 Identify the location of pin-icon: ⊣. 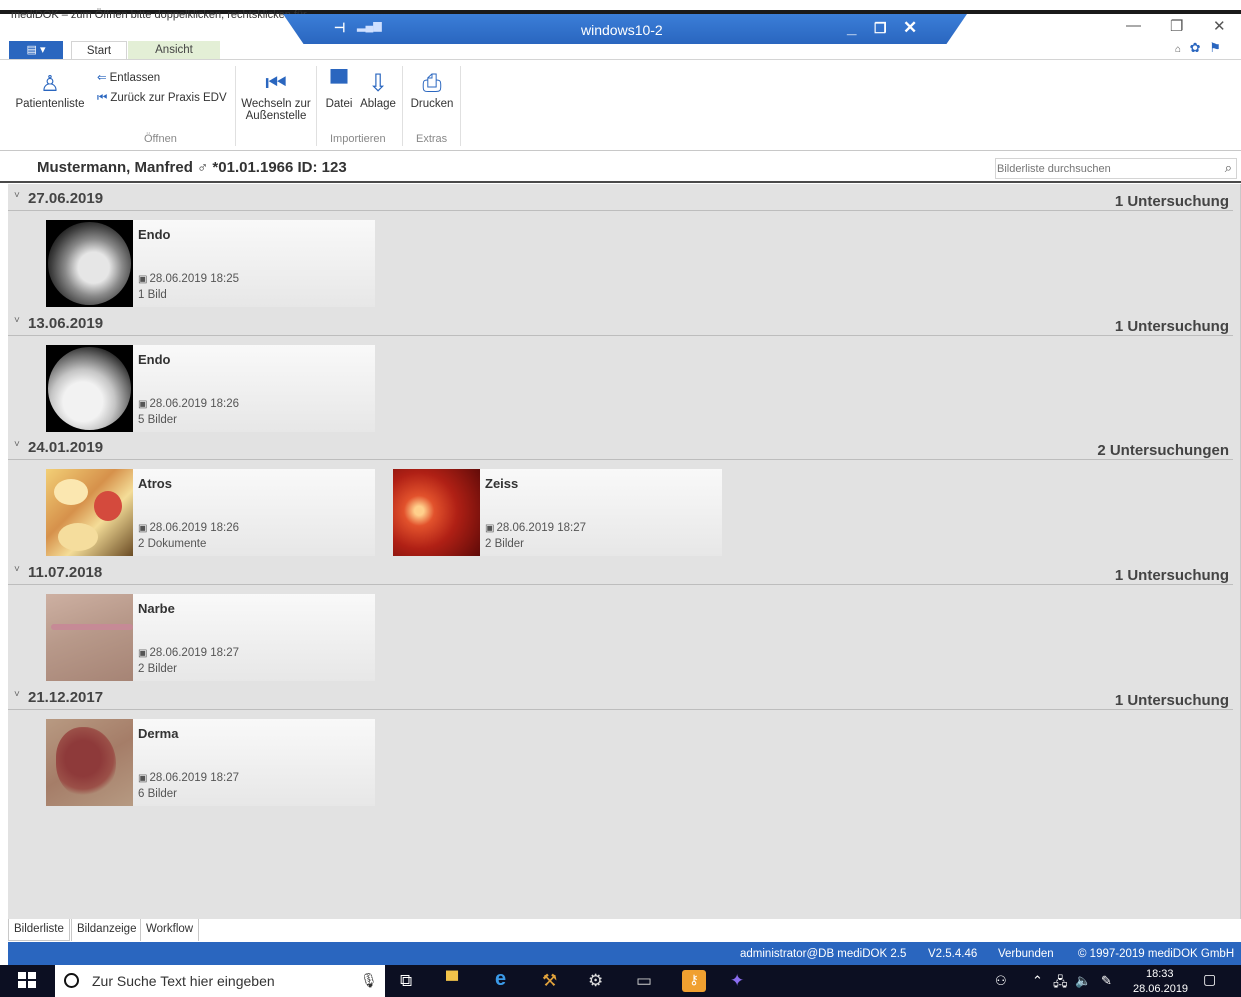
(339, 28).